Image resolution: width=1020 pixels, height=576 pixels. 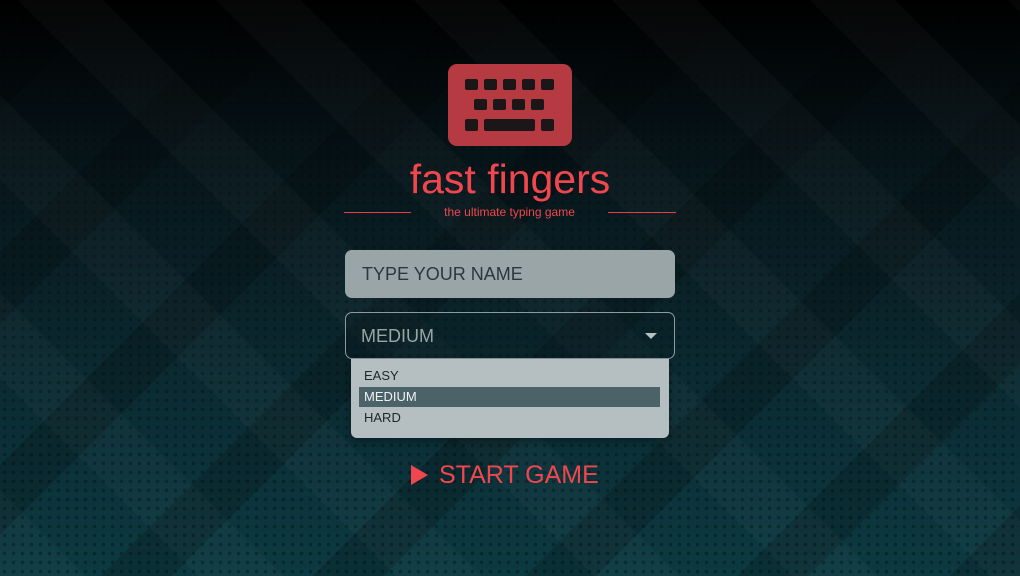 What do you see at coordinates (509, 418) in the screenshot?
I see `difficulty-option-hard: HARD` at bounding box center [509, 418].